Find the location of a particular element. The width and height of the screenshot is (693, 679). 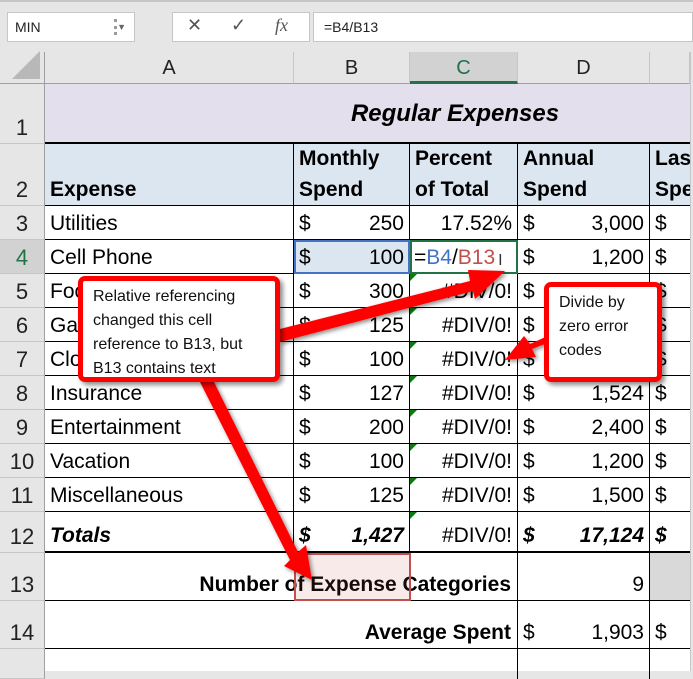

select-all-corner is located at coordinates (22, 67).